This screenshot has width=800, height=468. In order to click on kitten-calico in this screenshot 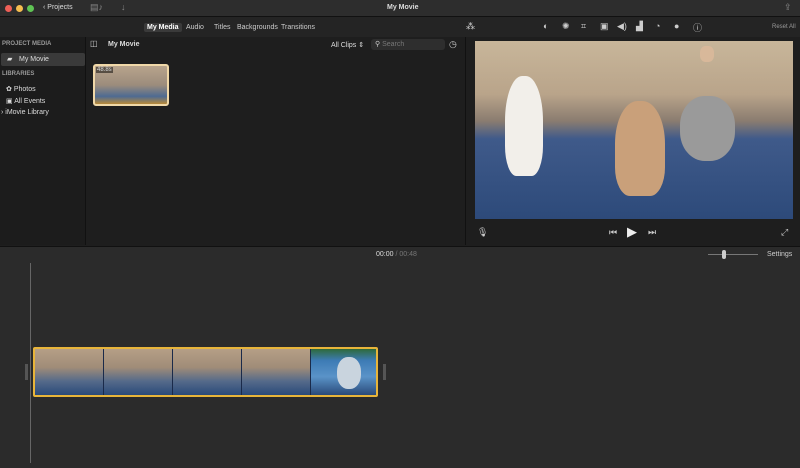, I will do `click(640, 148)`.